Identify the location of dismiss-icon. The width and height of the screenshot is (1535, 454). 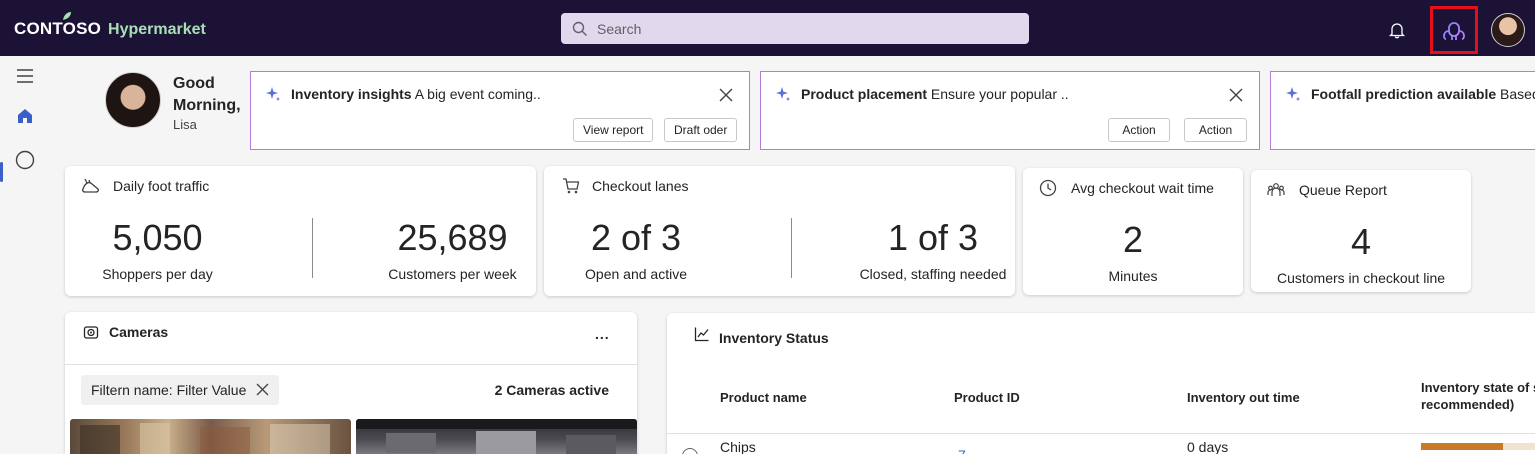
(262, 389).